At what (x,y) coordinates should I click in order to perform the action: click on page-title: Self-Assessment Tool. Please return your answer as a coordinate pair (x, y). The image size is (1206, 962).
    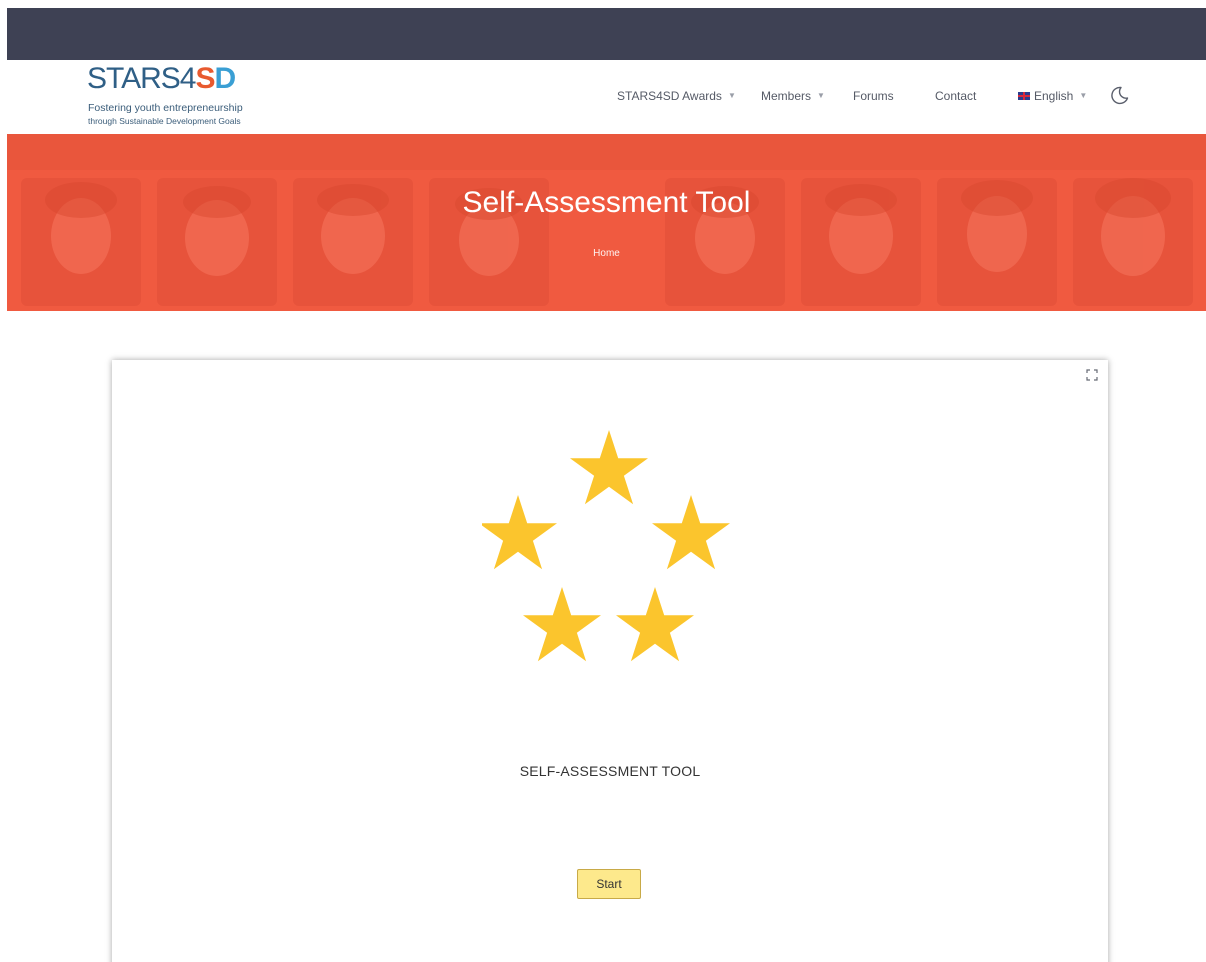
    Looking at the image, I should click on (606, 202).